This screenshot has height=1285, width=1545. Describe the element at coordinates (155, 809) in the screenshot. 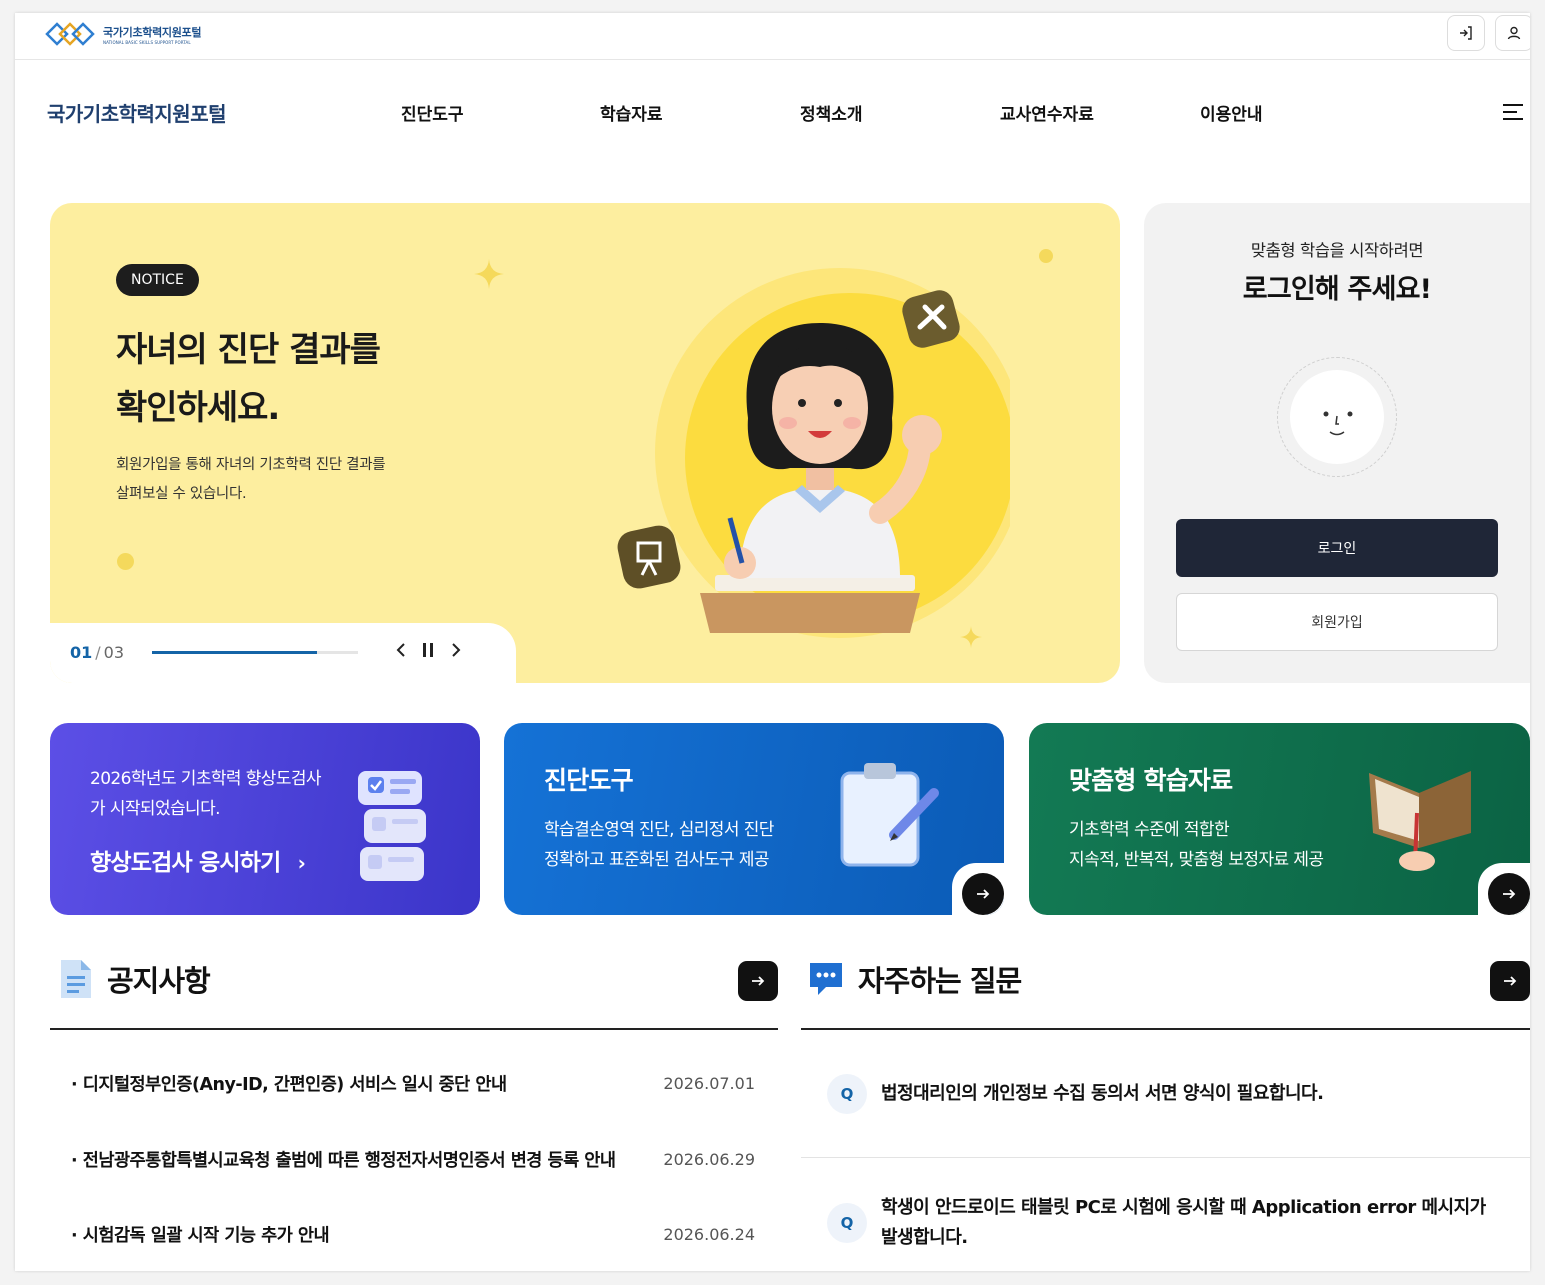

I see `improvement-test-line2: 가 시작되었습니다.` at that location.